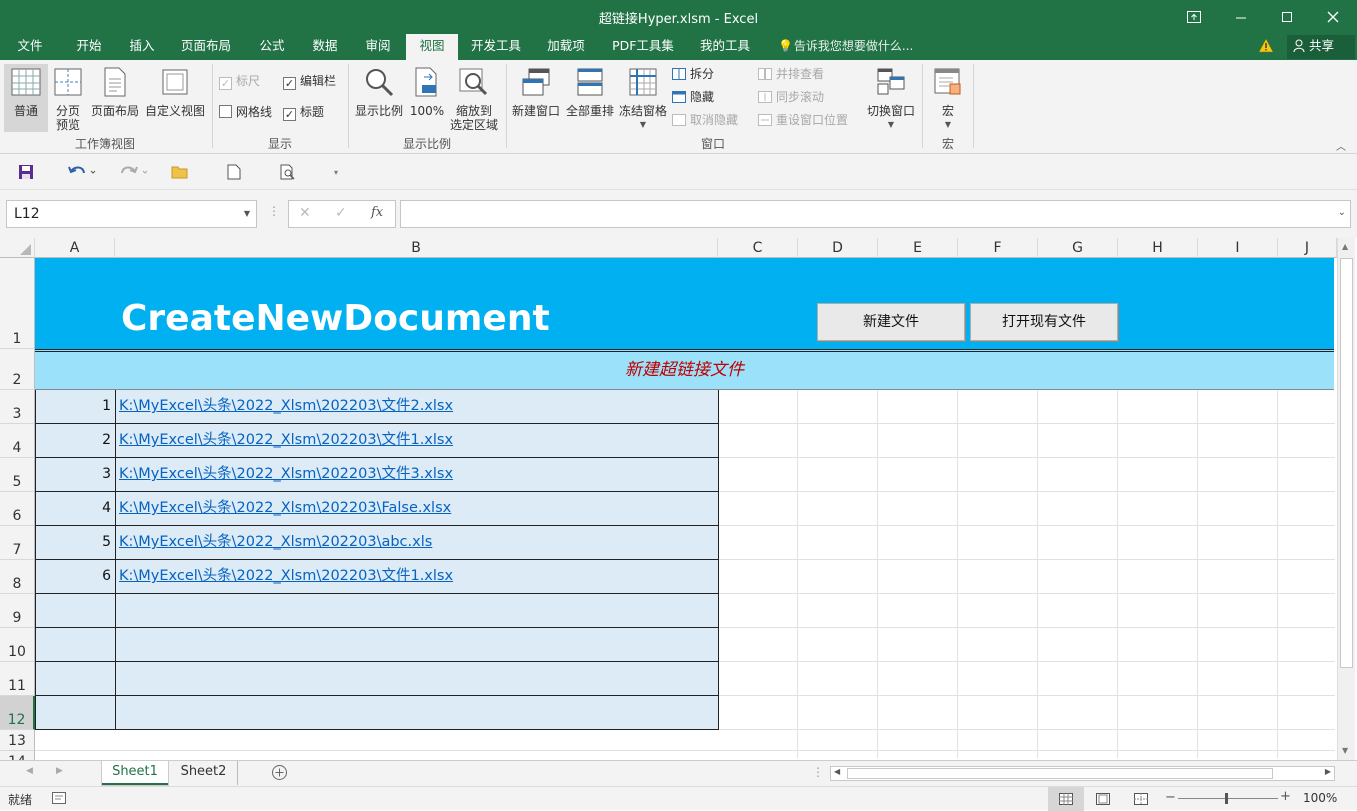  What do you see at coordinates (245, 112) in the screenshot?
I see `gridlines-checkbox: 网格线` at bounding box center [245, 112].